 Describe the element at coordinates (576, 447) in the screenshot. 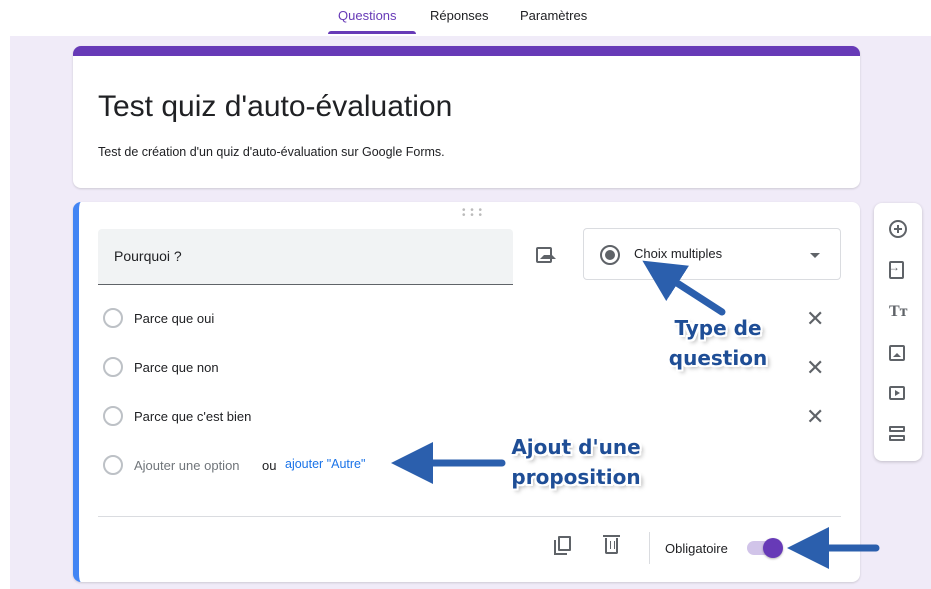

I see `annotation-line: Ajout d'une` at that location.